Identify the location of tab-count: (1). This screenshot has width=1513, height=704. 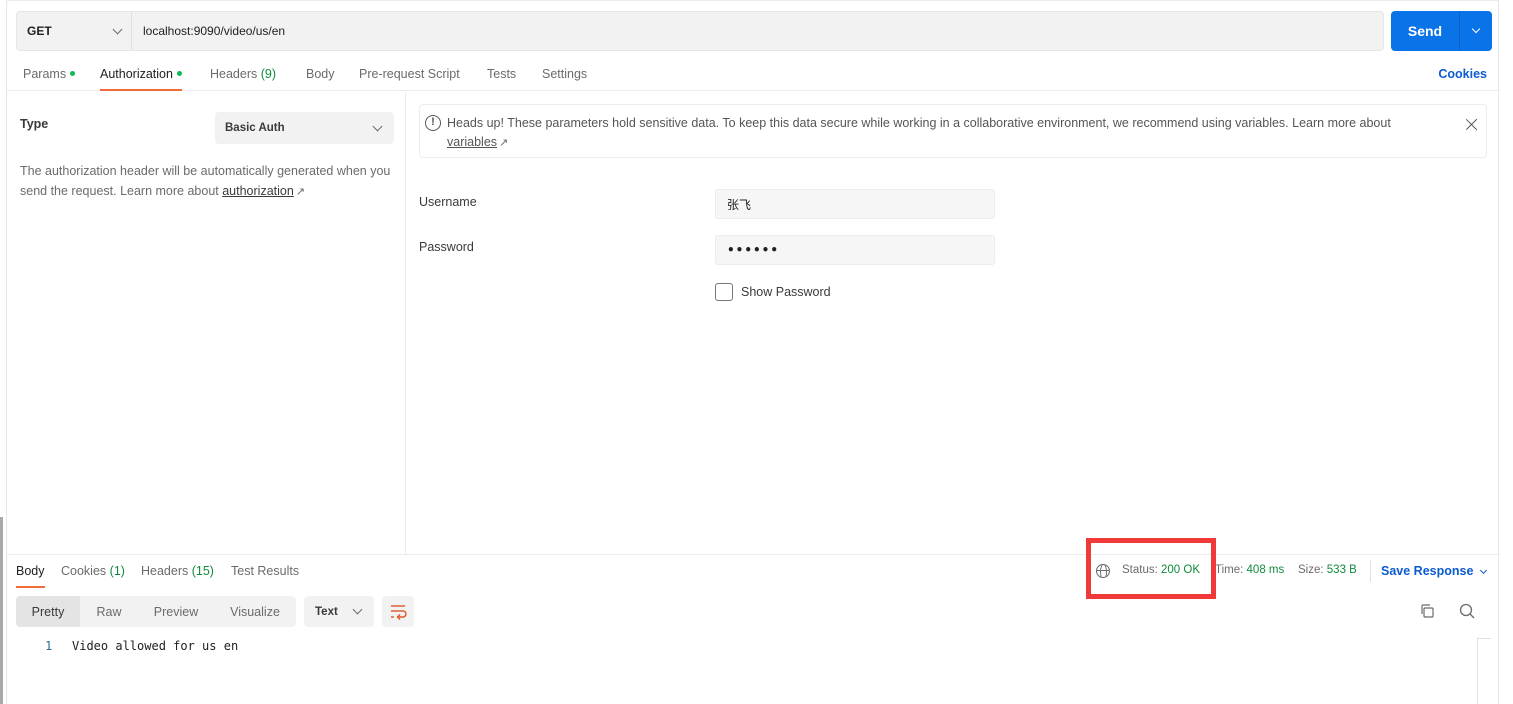
(117, 571).